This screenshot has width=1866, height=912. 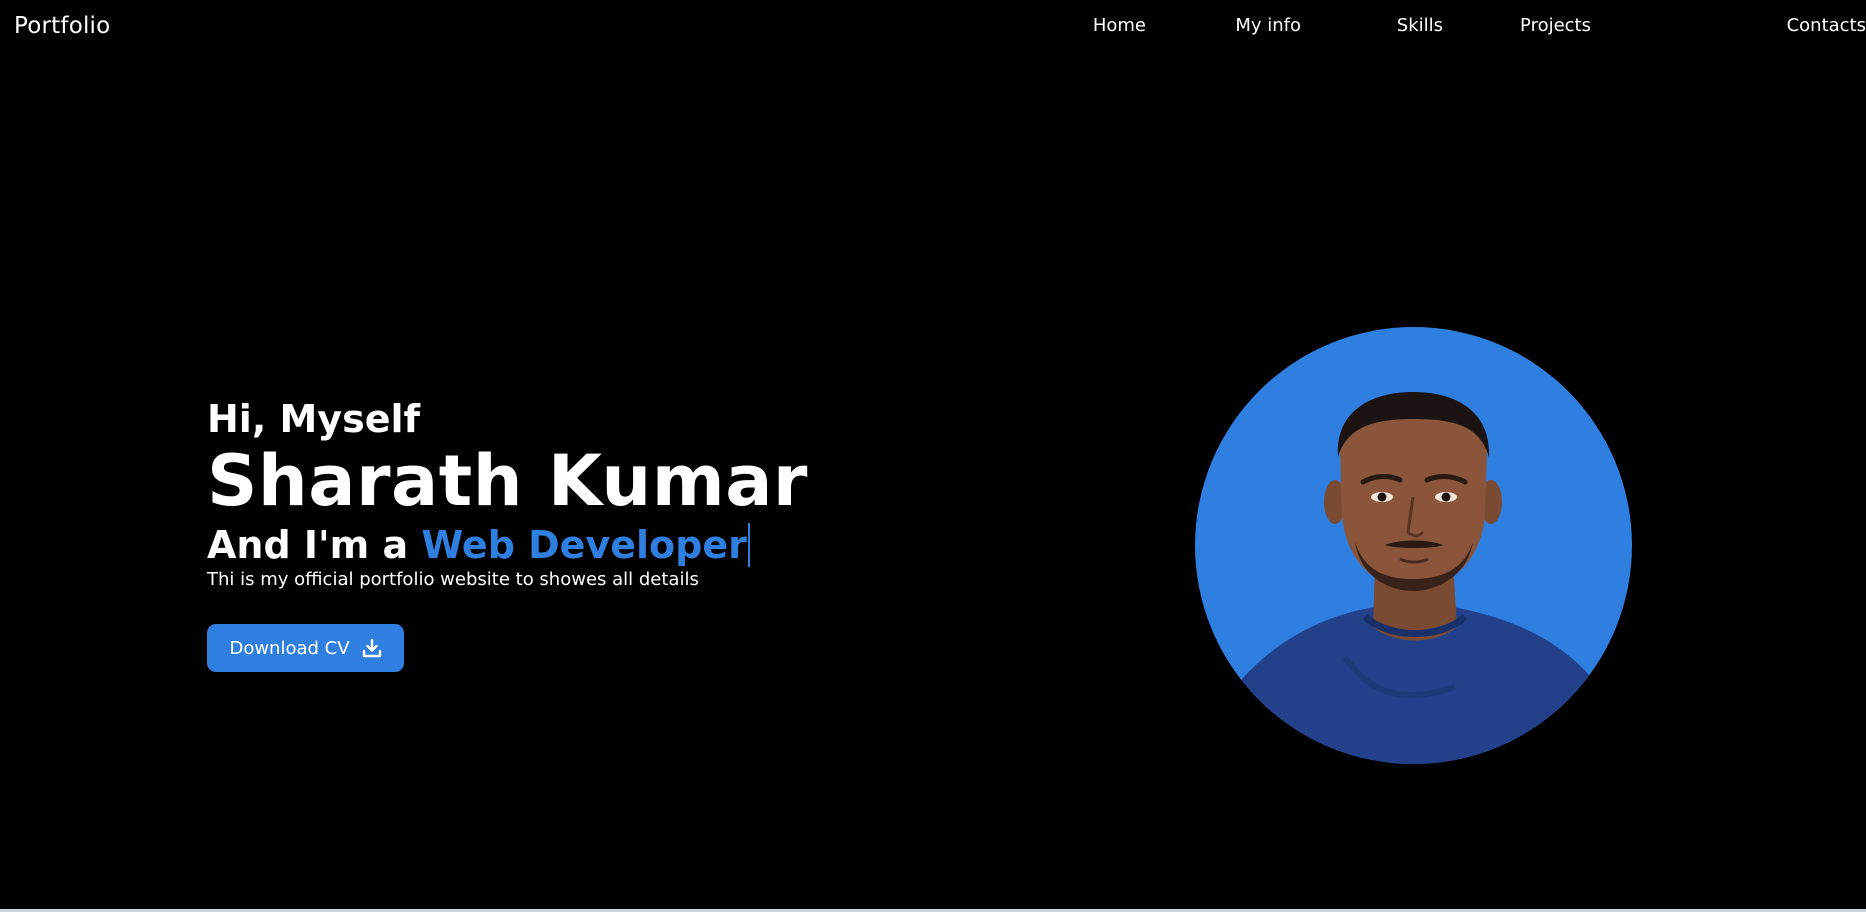 What do you see at coordinates (1119, 25) in the screenshot?
I see `nav-item-home: Home` at bounding box center [1119, 25].